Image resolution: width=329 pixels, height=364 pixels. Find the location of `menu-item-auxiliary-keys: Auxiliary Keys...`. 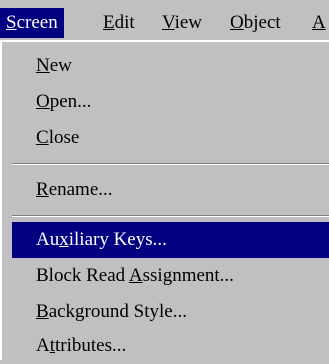

menu-item-auxiliary-keys: Auxiliary Keys... is located at coordinates (170, 240).